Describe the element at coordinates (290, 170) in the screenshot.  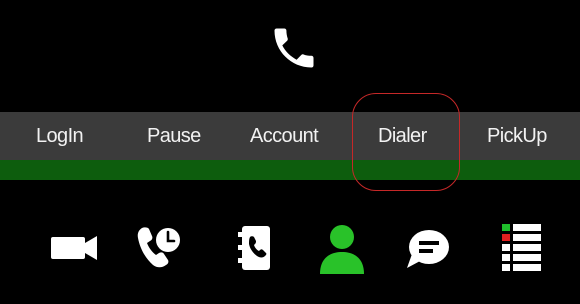
I see `status-bar` at that location.